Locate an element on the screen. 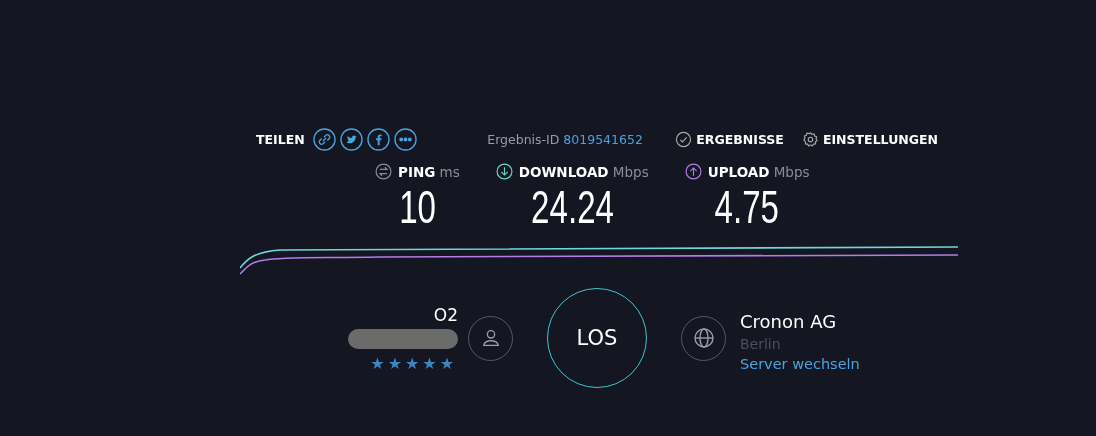  metric-value: 4.75 is located at coordinates (747, 207).